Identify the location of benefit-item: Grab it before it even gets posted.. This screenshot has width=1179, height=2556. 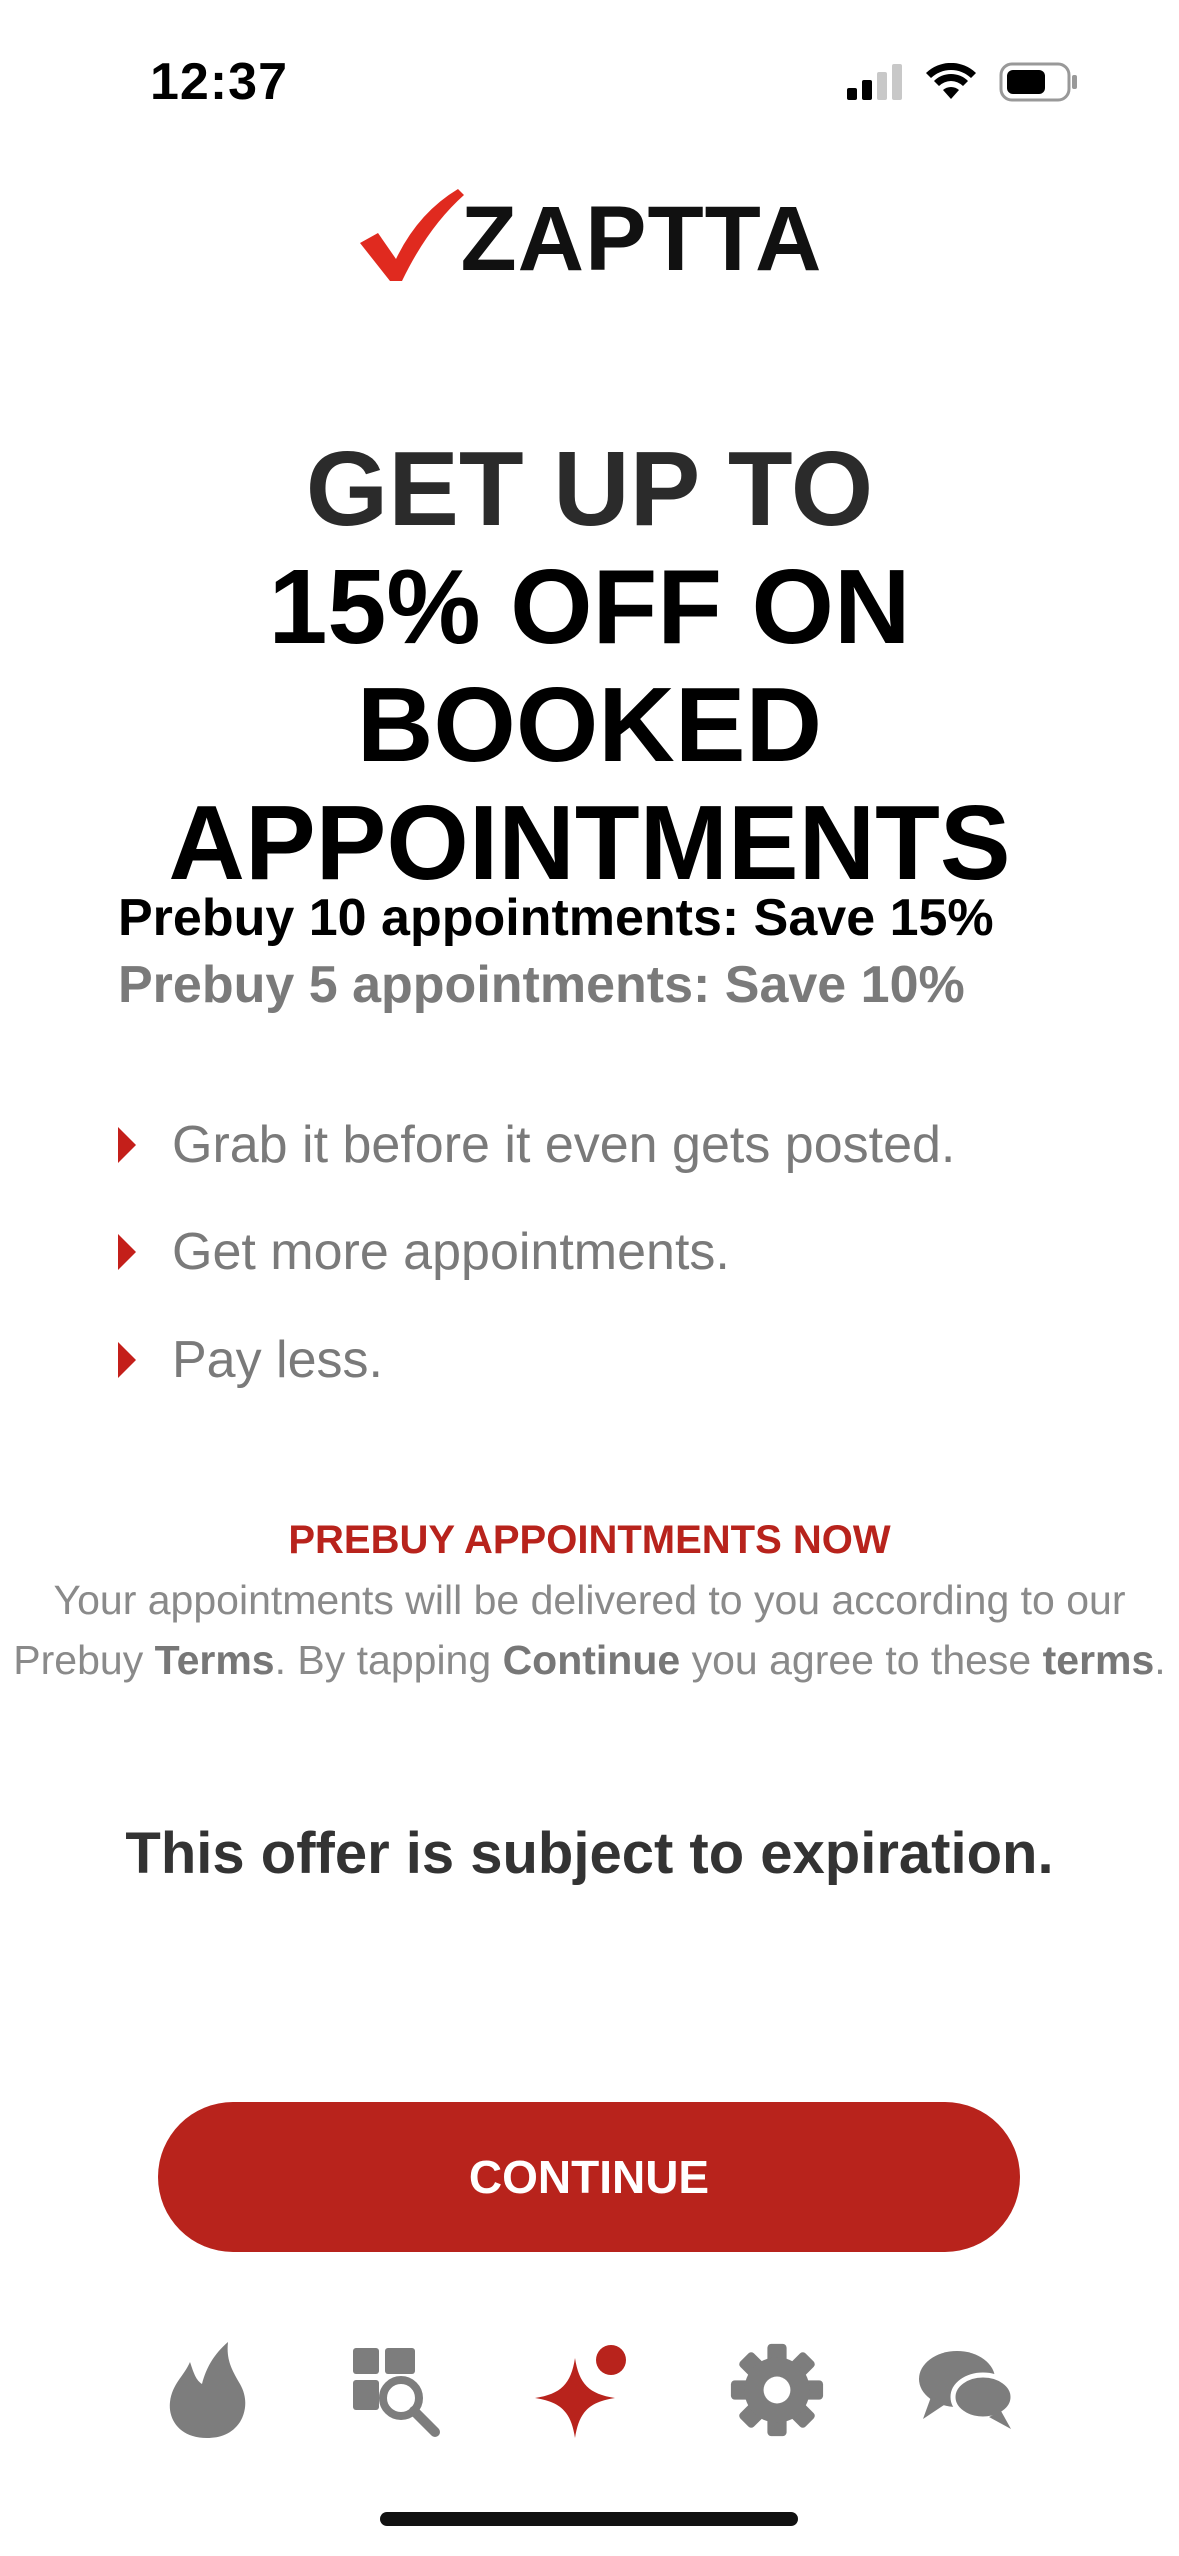
(536, 1145).